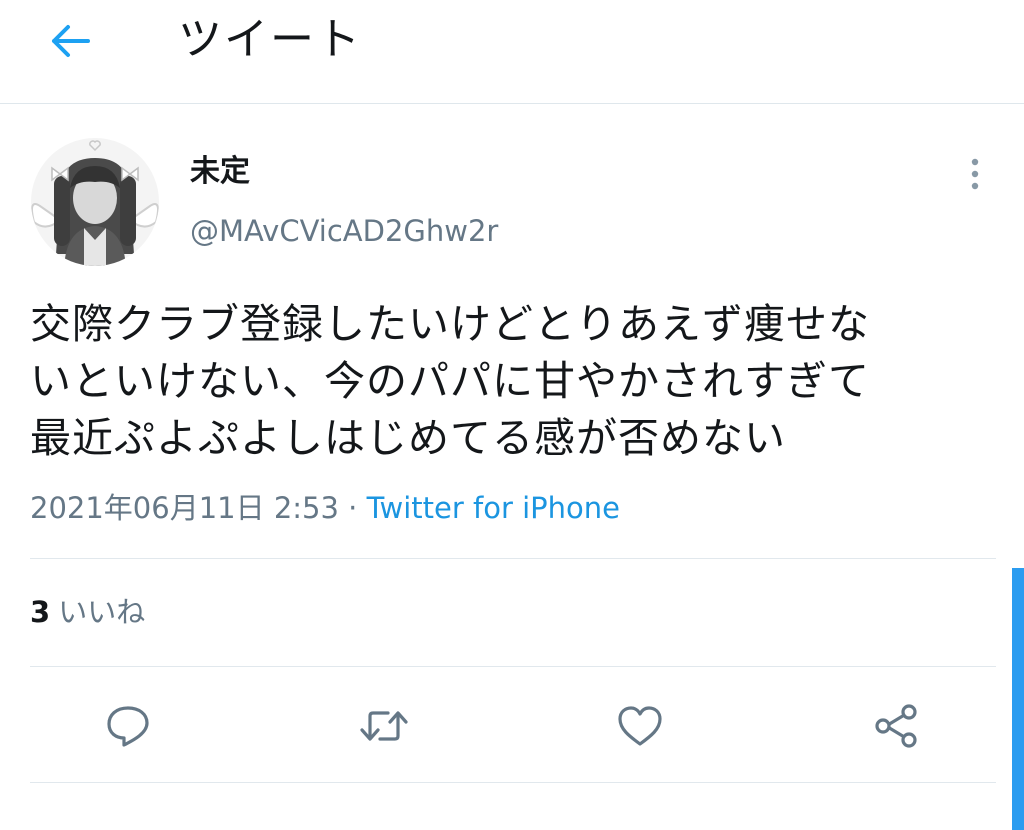 Image resolution: width=1024 pixels, height=830 pixels. I want to click on like-button, so click(640, 726).